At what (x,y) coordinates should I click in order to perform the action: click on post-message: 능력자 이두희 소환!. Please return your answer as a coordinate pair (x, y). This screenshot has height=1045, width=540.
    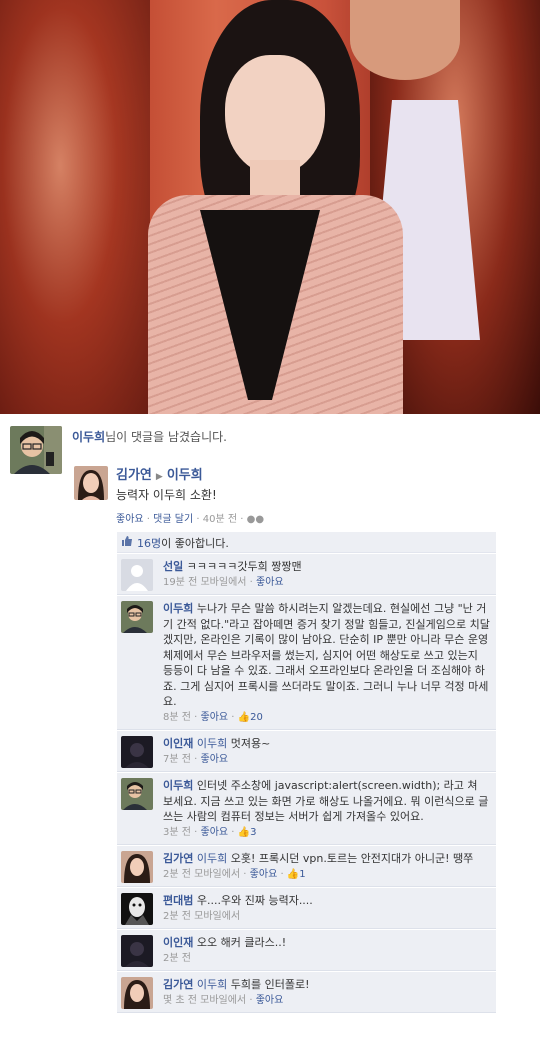
    Looking at the image, I should click on (166, 495).